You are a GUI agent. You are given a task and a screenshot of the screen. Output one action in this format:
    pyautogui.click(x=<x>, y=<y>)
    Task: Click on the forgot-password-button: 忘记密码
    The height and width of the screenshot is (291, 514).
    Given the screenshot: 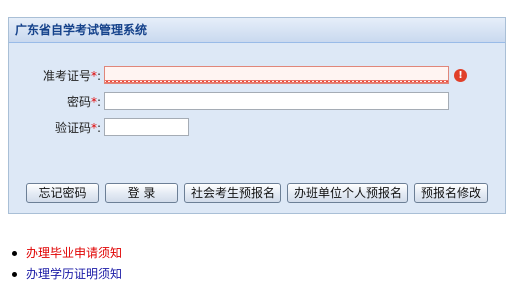 What is the action you would take?
    pyautogui.click(x=62, y=193)
    